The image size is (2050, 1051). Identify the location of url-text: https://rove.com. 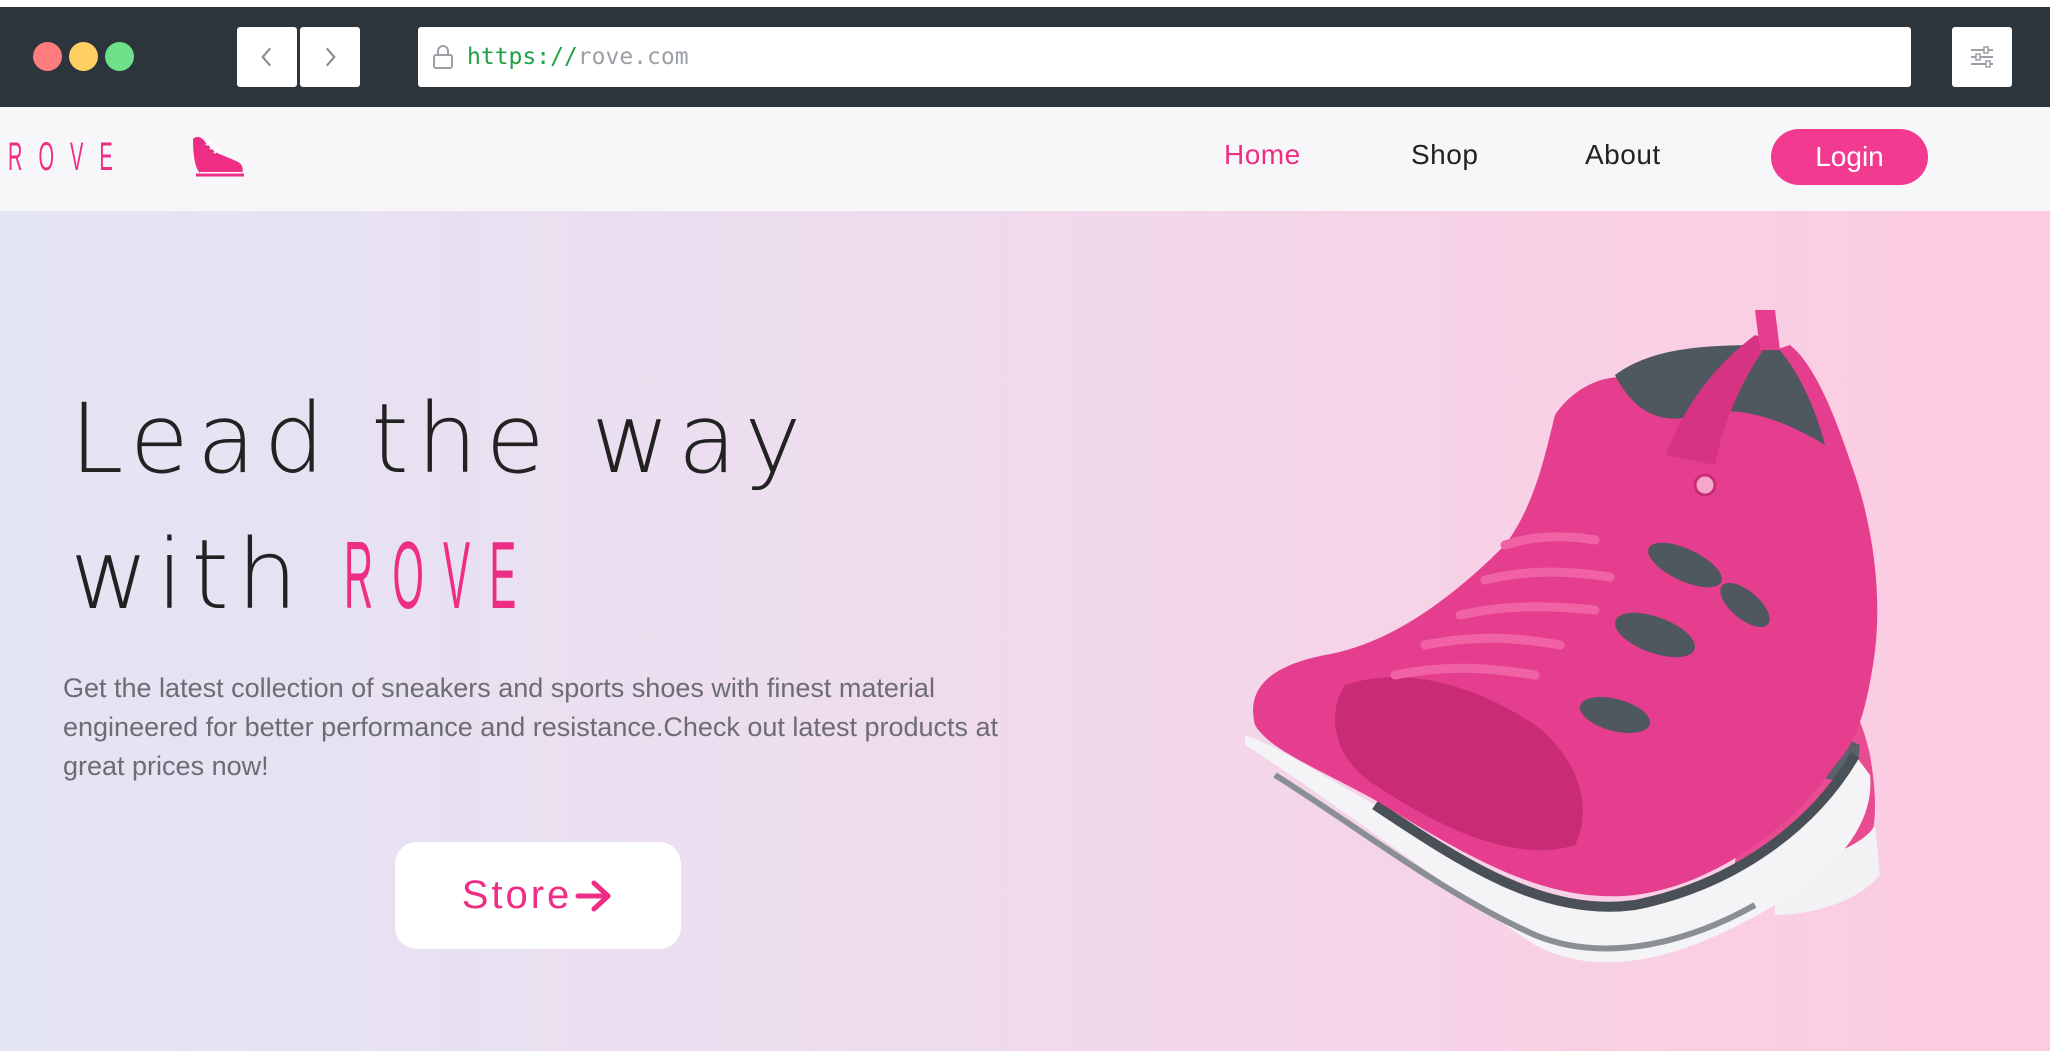
(578, 57).